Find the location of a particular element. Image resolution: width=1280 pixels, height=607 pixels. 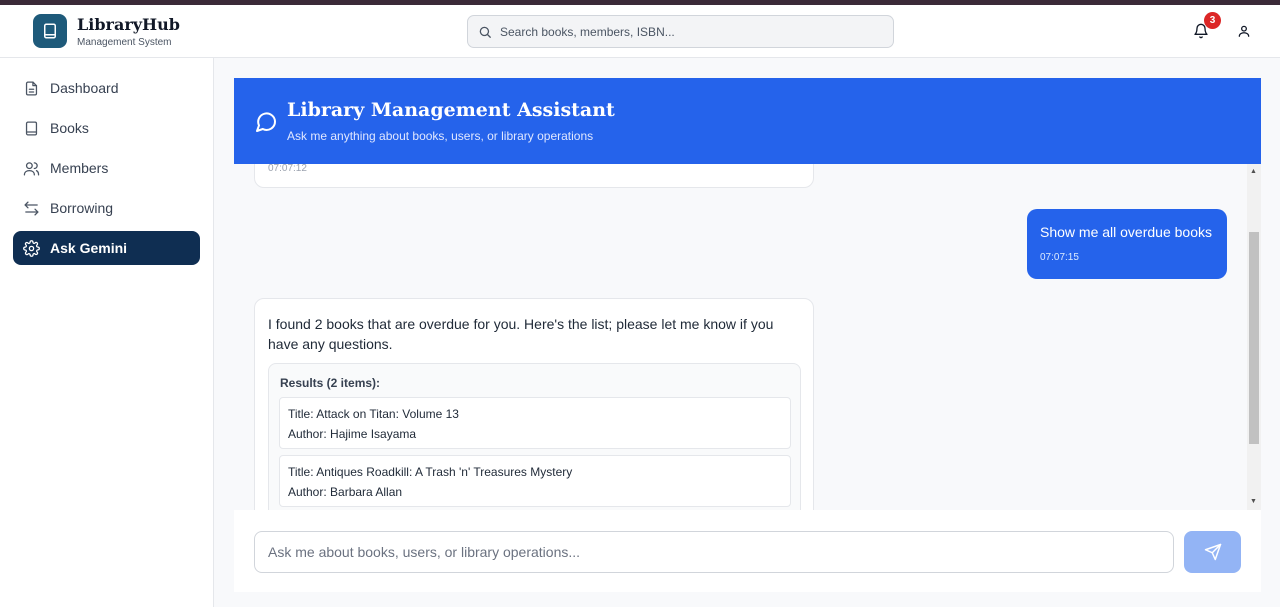

arrows-icon is located at coordinates (31, 208).